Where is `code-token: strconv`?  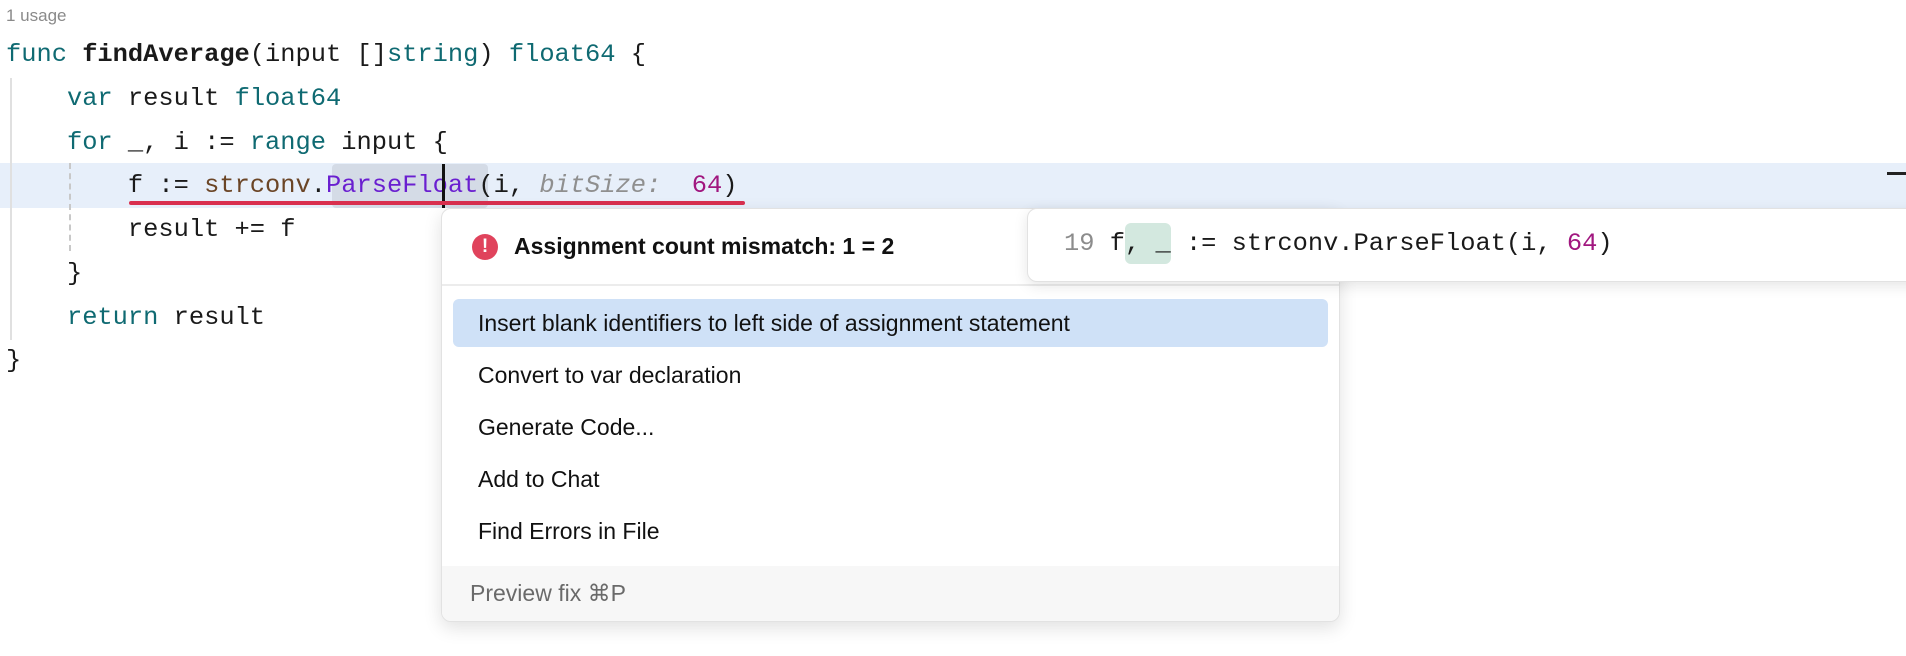 code-token: strconv is located at coordinates (257, 186).